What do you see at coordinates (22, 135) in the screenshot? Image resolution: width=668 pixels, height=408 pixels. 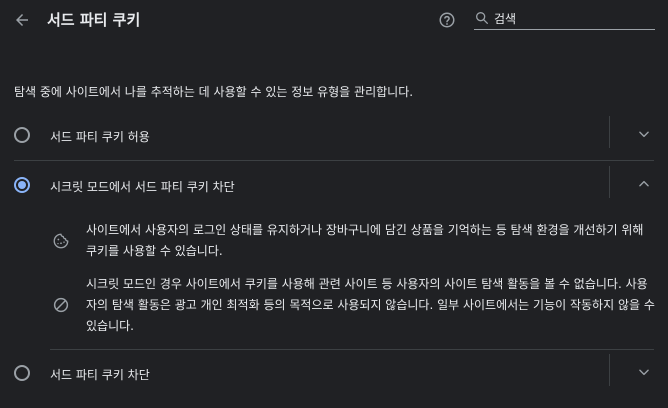 I see `radio-allow-third-party-cookies` at bounding box center [22, 135].